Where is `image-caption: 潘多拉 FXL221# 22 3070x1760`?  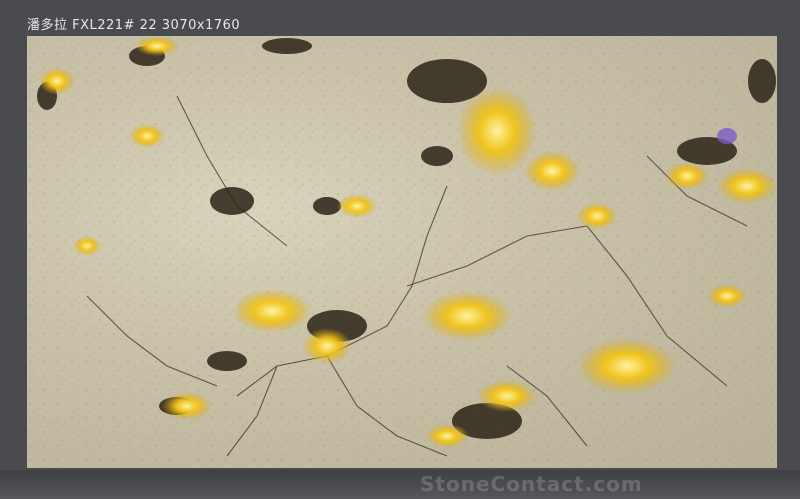 image-caption: 潘多拉 FXL221# 22 3070x1760 is located at coordinates (134, 25).